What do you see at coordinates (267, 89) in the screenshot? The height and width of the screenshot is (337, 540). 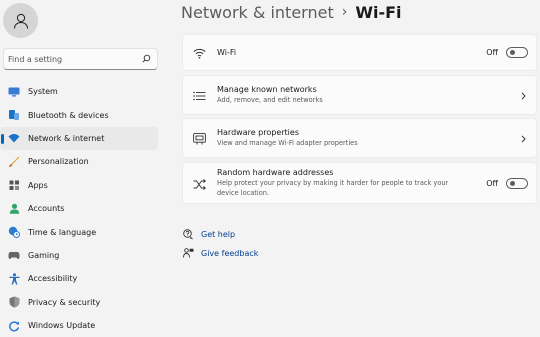 I see `manage-known-networks-title: Manage known networks` at bounding box center [267, 89].